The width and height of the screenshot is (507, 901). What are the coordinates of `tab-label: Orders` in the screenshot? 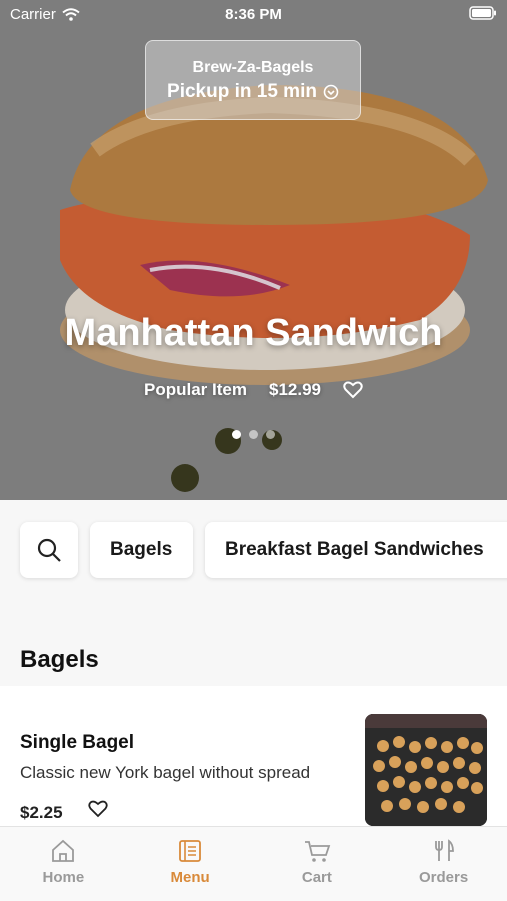 It's located at (444, 877).